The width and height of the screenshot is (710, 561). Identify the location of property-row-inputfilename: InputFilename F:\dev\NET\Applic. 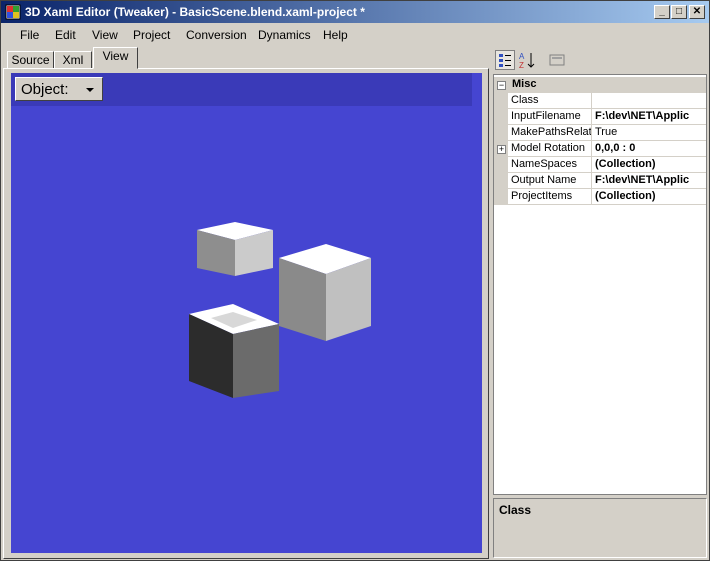
(600, 117).